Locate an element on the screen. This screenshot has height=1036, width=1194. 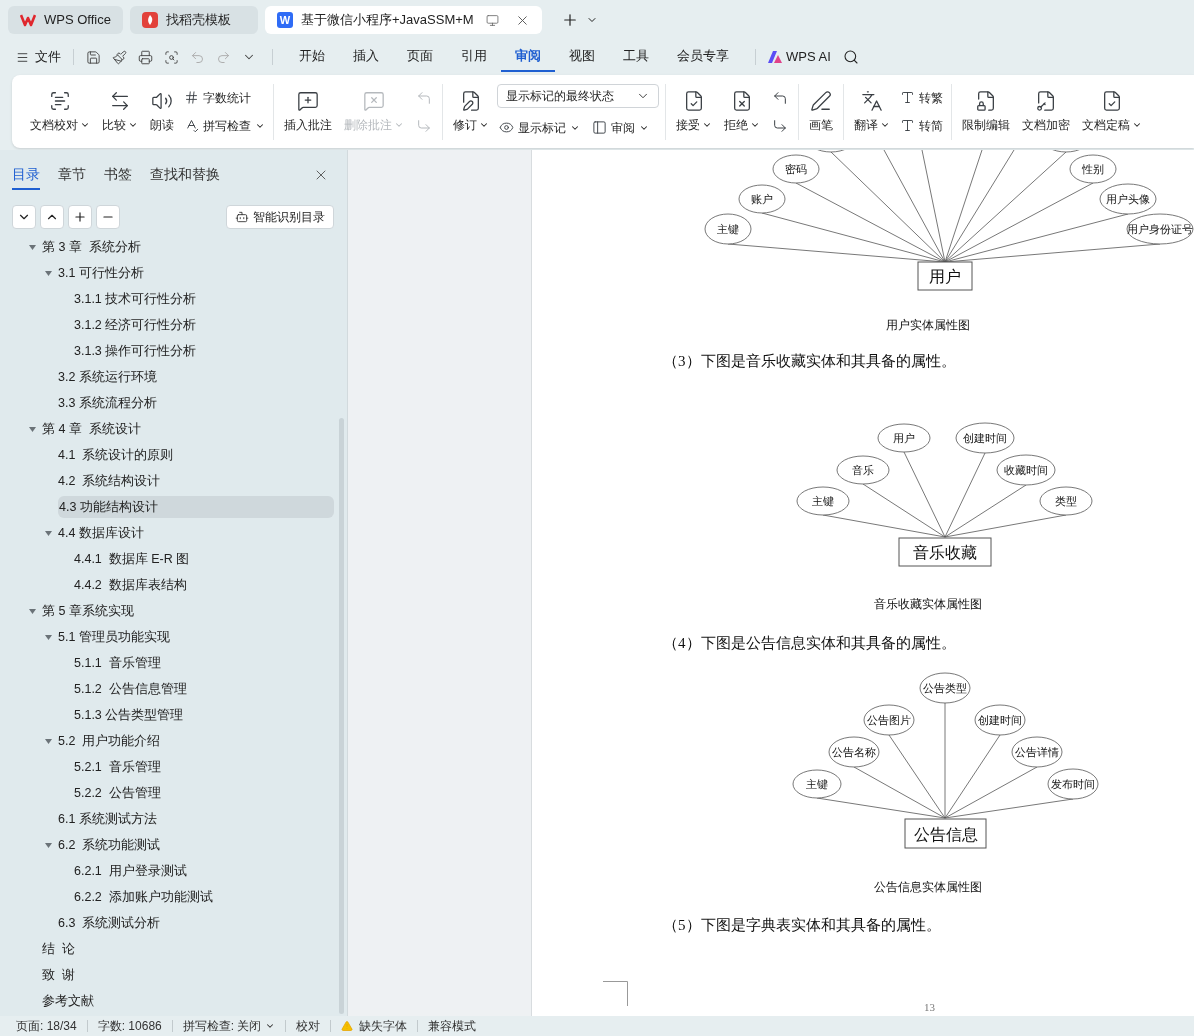
toc-item: 6.1 系统测试方法 is located at coordinates (107, 819).